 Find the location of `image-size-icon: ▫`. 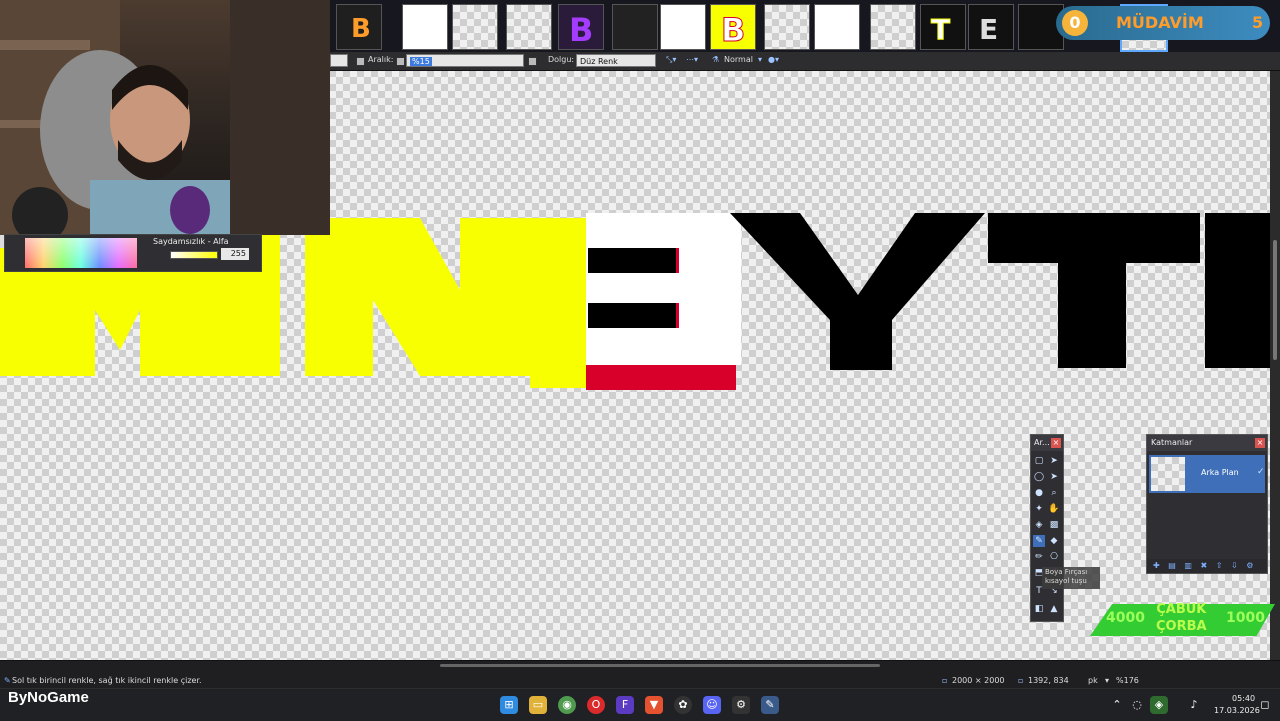

image-size-icon: ▫ is located at coordinates (945, 680).